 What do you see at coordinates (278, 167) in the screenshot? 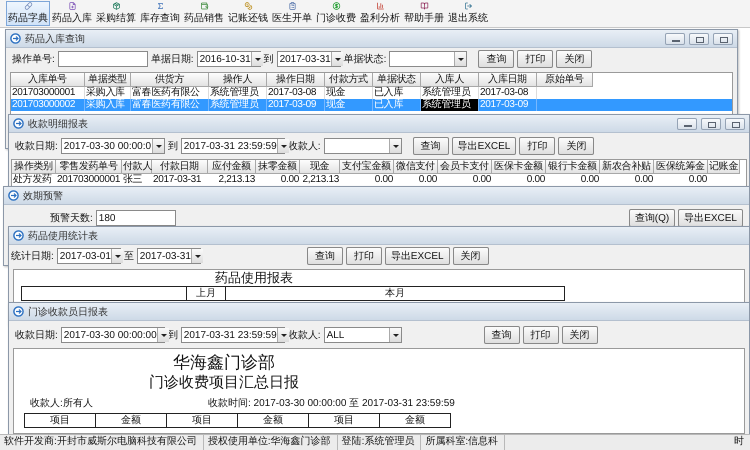
I see `column-header: 抹零金额` at bounding box center [278, 167].